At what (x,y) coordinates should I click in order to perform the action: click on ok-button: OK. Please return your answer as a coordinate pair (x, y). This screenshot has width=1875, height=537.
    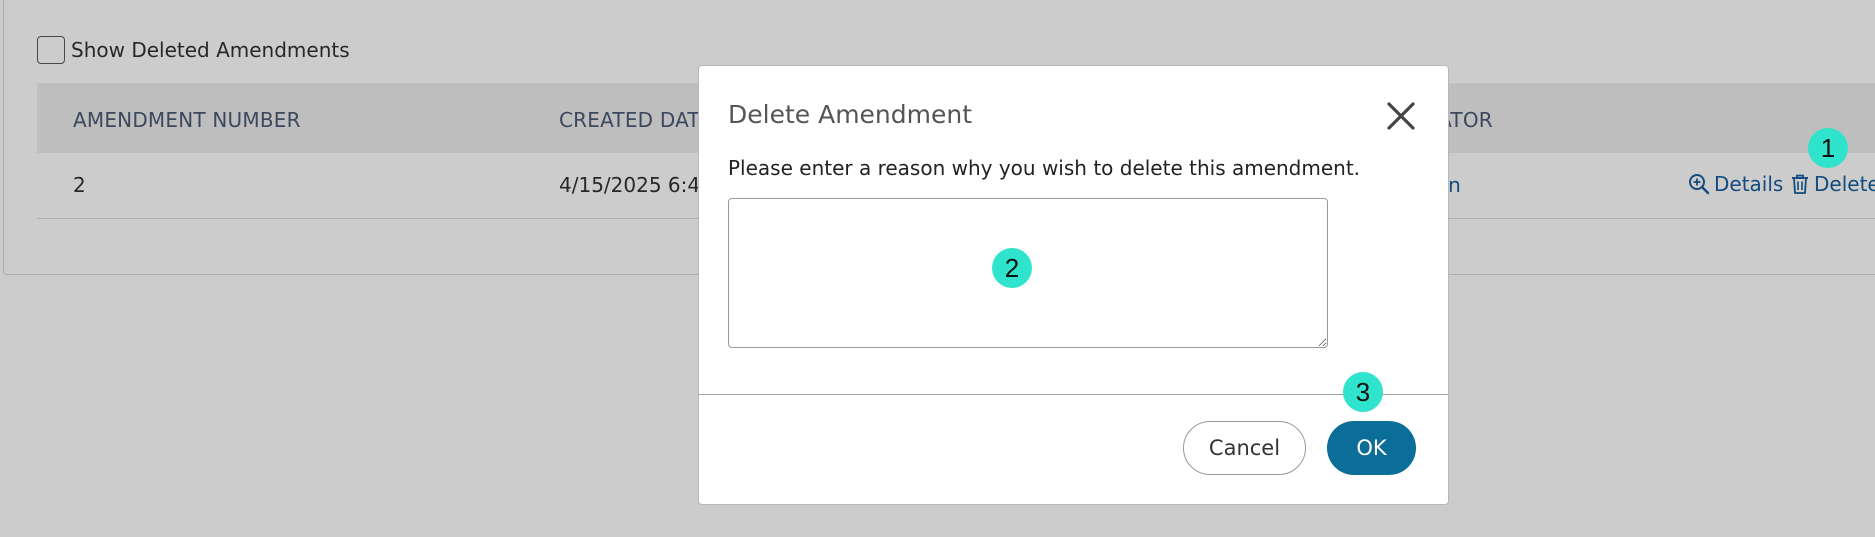
    Looking at the image, I should click on (1371, 448).